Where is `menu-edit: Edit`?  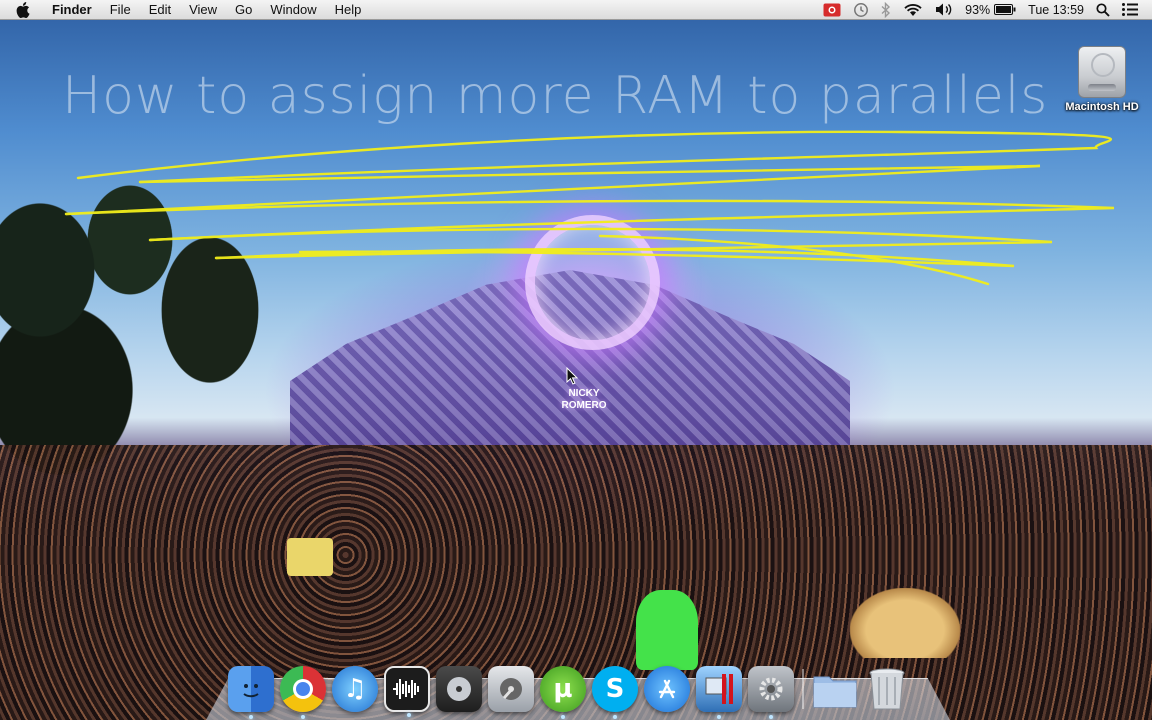 menu-edit: Edit is located at coordinates (160, 9).